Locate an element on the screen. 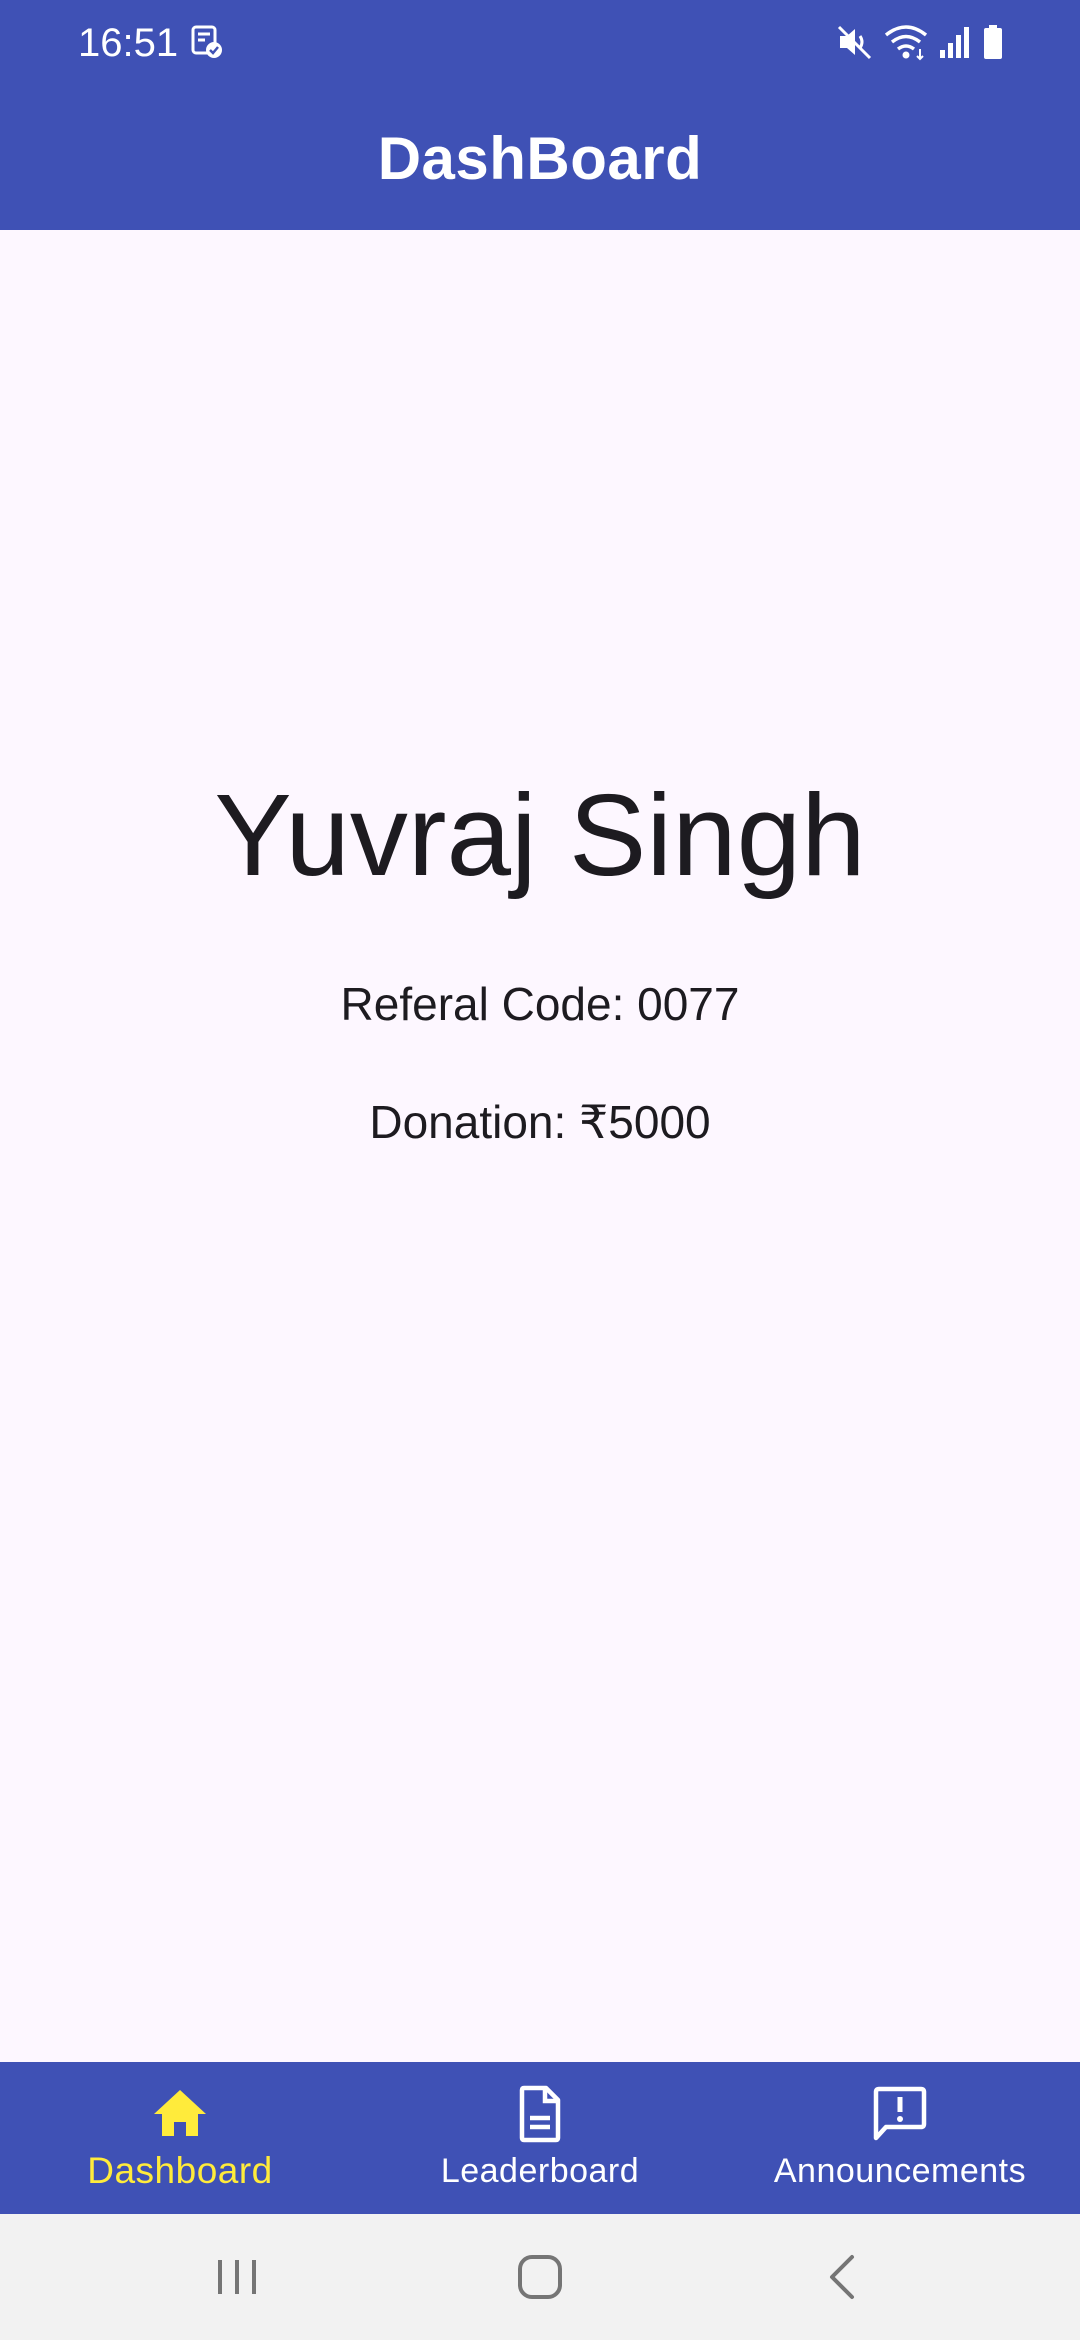 The image size is (1080, 2340). nav-item-dashboard: Dashboard is located at coordinates (180, 2138).